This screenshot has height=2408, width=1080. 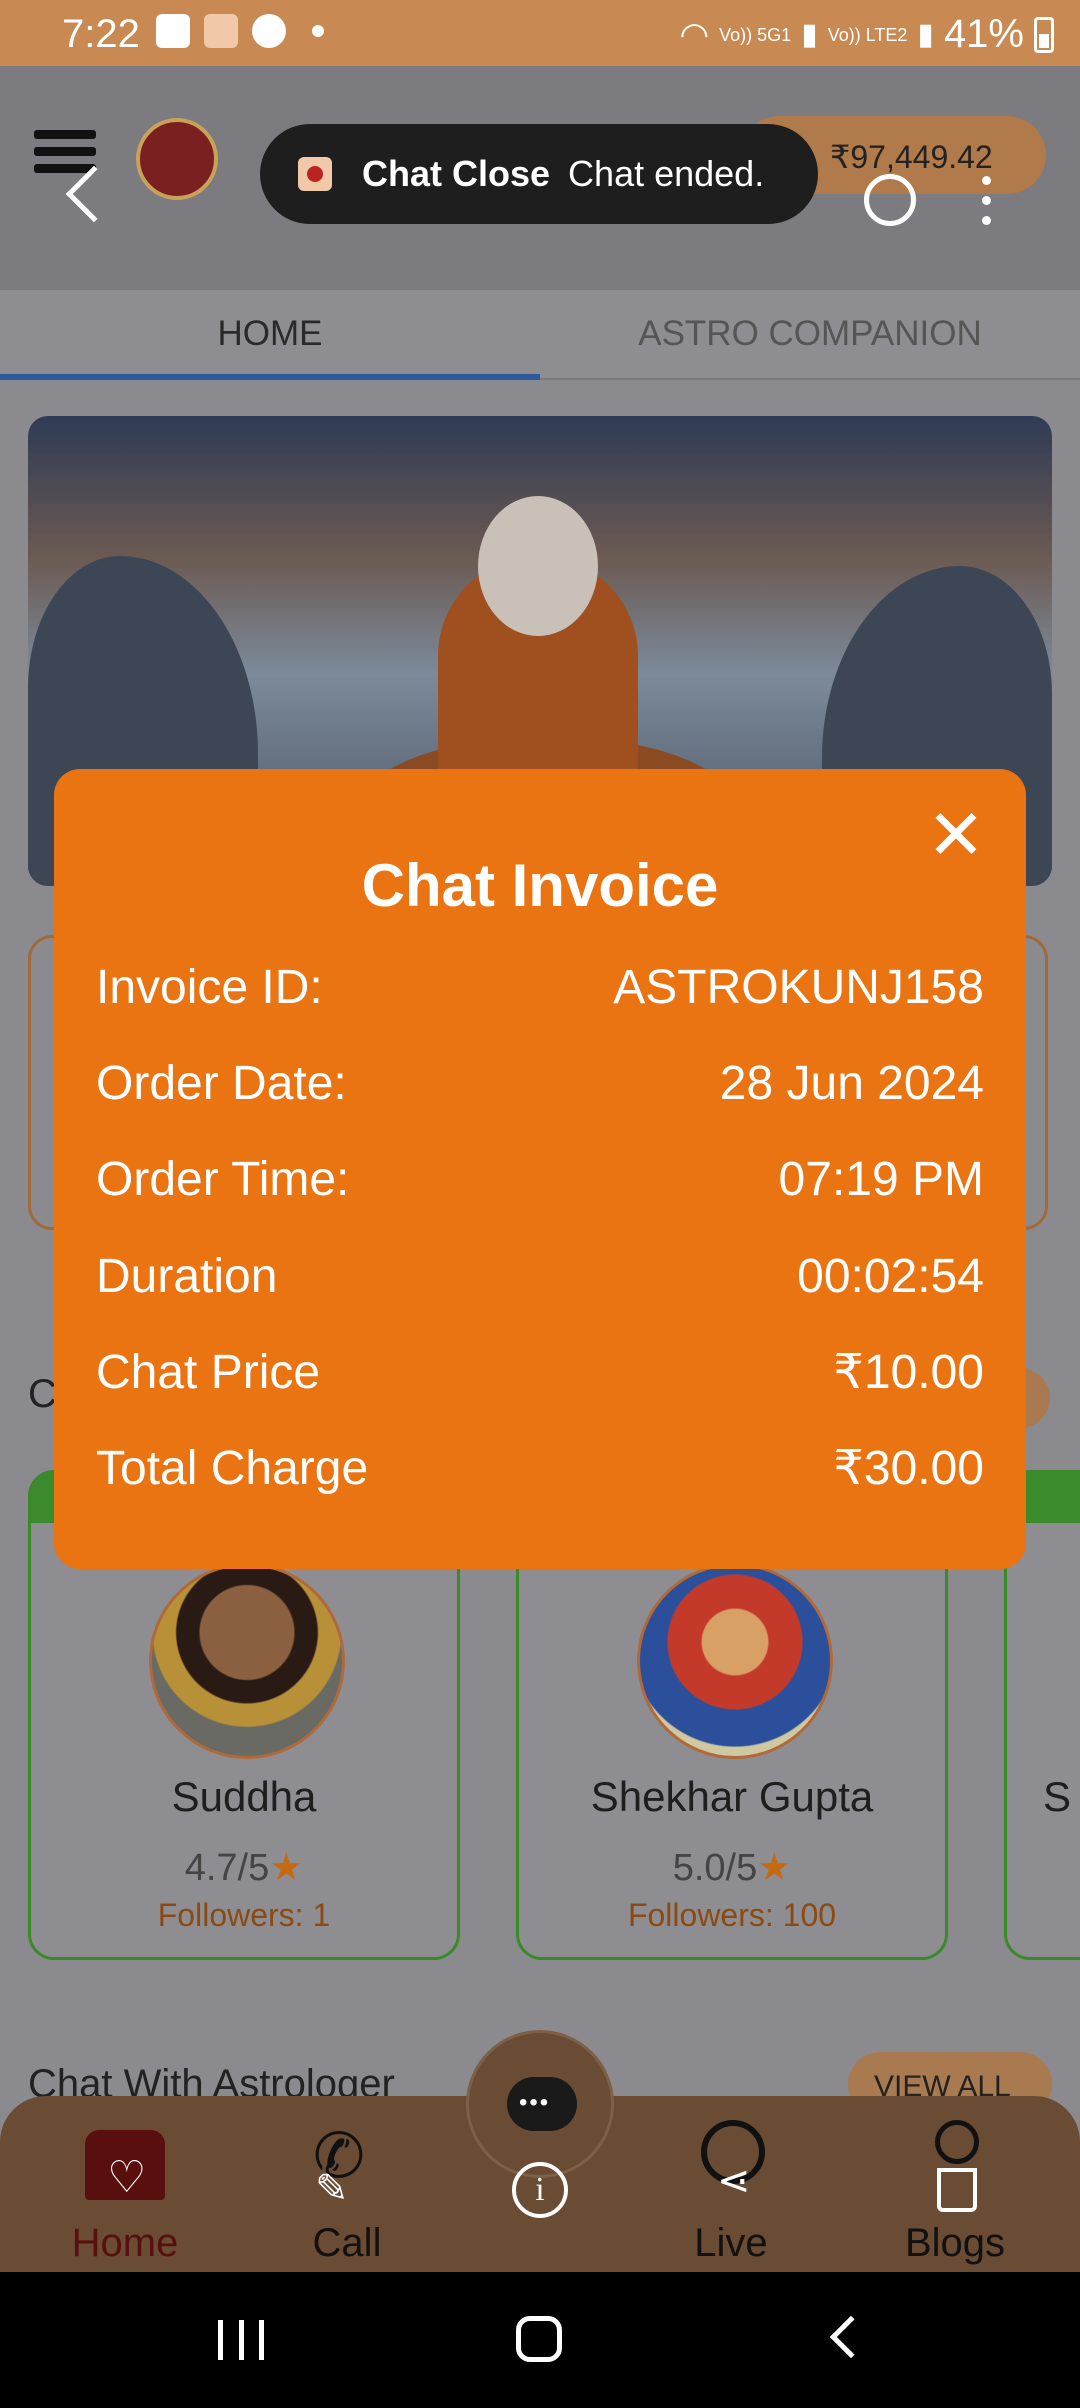 What do you see at coordinates (221, 1083) in the screenshot?
I see `invoice-label: Order Date:` at bounding box center [221, 1083].